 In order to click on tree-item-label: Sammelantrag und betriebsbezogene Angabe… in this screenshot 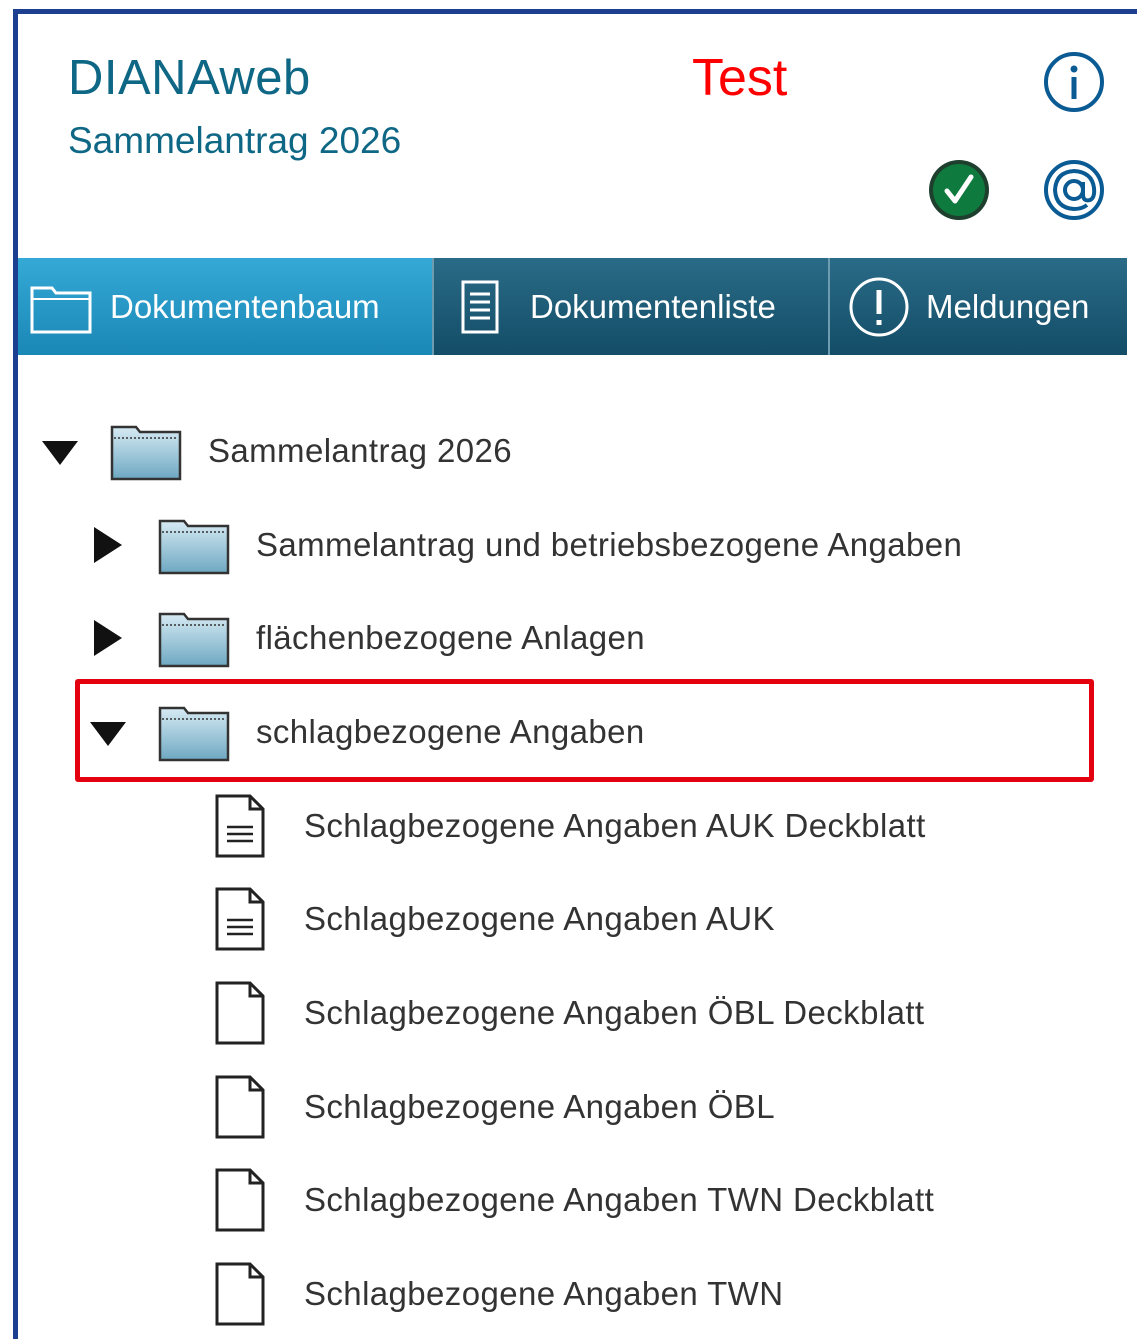, I will do `click(609, 544)`.